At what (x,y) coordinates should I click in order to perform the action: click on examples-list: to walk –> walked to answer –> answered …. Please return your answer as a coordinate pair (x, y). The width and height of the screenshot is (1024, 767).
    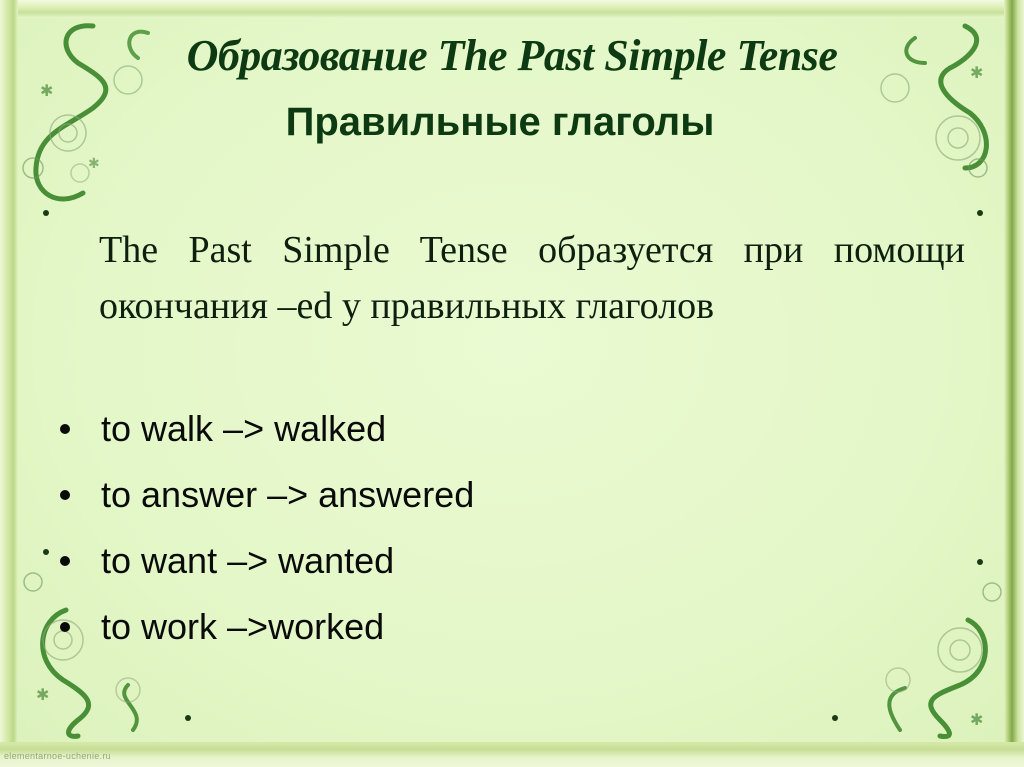
    Looking at the image, I should click on (265, 528).